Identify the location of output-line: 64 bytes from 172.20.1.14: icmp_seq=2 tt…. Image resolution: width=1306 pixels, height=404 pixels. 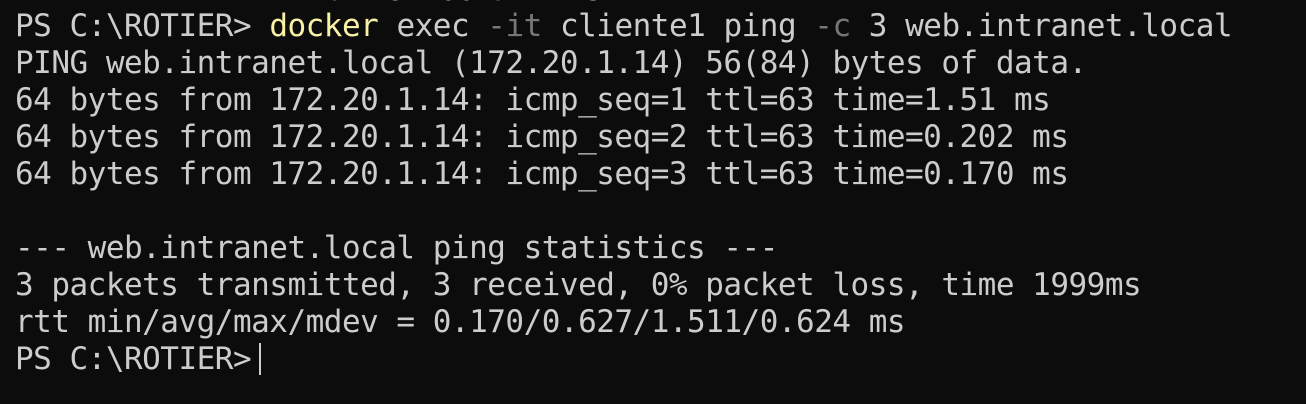
(542, 137).